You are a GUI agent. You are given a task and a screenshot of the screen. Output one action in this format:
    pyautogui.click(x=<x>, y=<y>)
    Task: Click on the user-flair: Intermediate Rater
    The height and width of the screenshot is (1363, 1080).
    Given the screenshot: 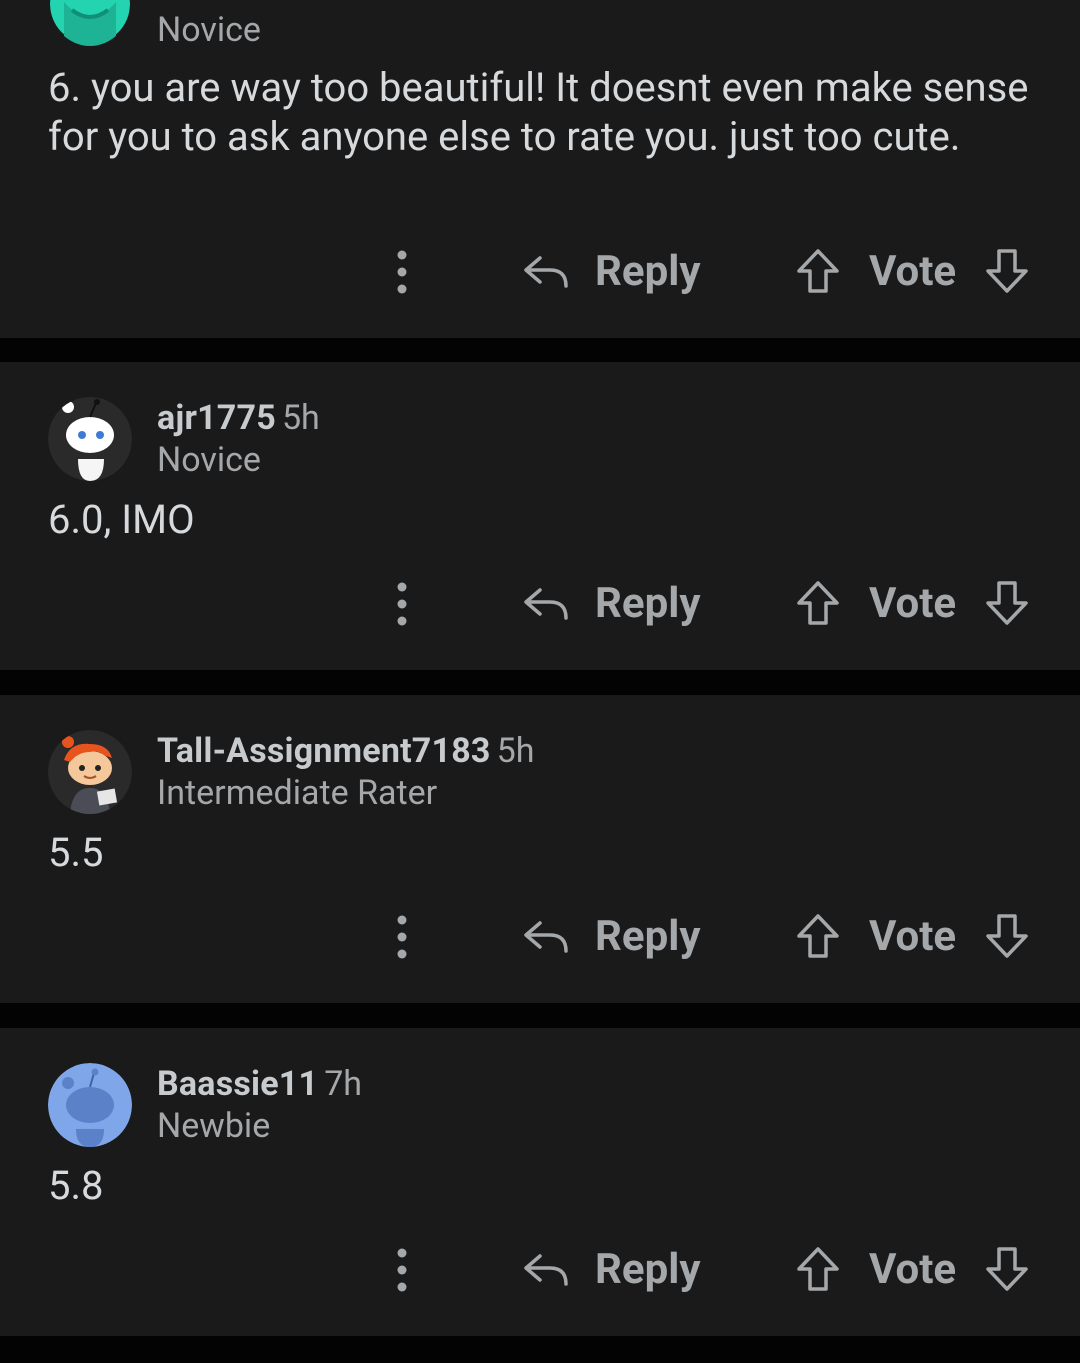 What is the action you would take?
    pyautogui.click(x=297, y=793)
    